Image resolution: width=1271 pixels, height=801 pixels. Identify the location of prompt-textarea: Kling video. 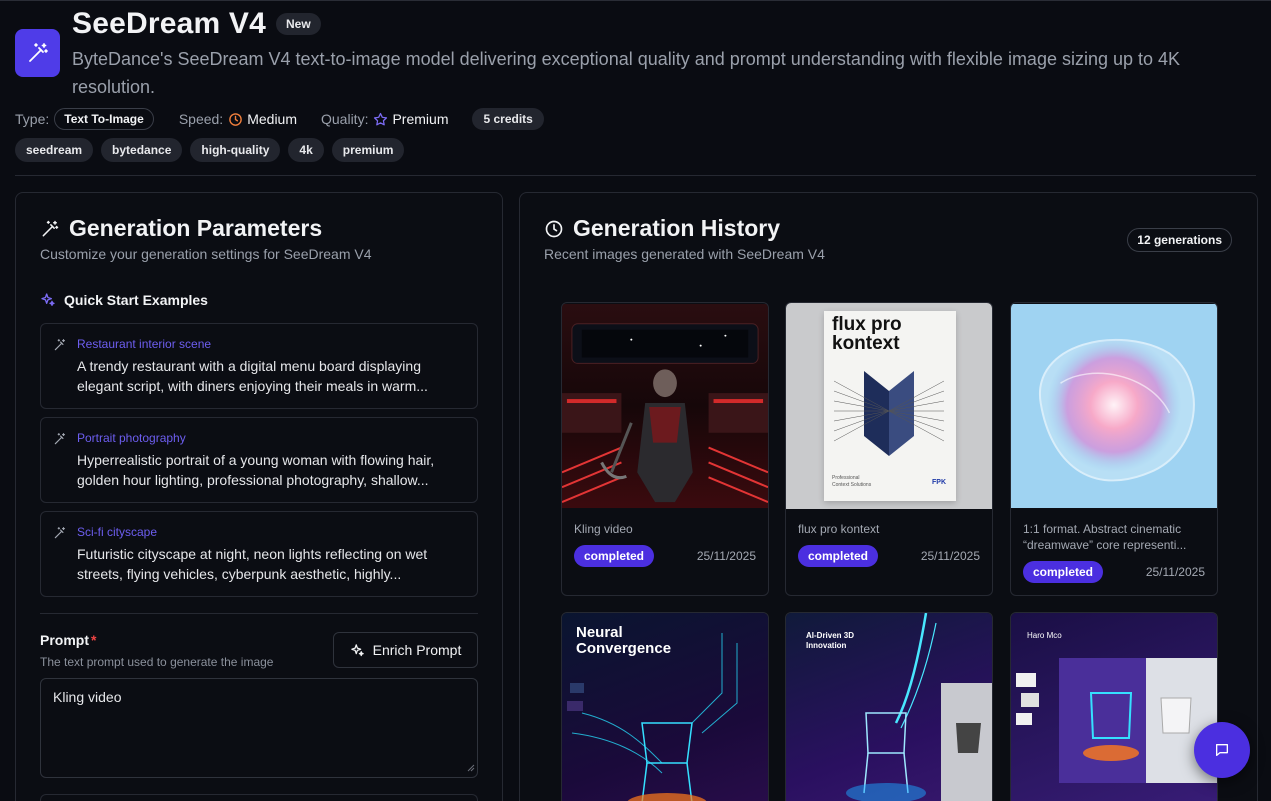
(259, 728).